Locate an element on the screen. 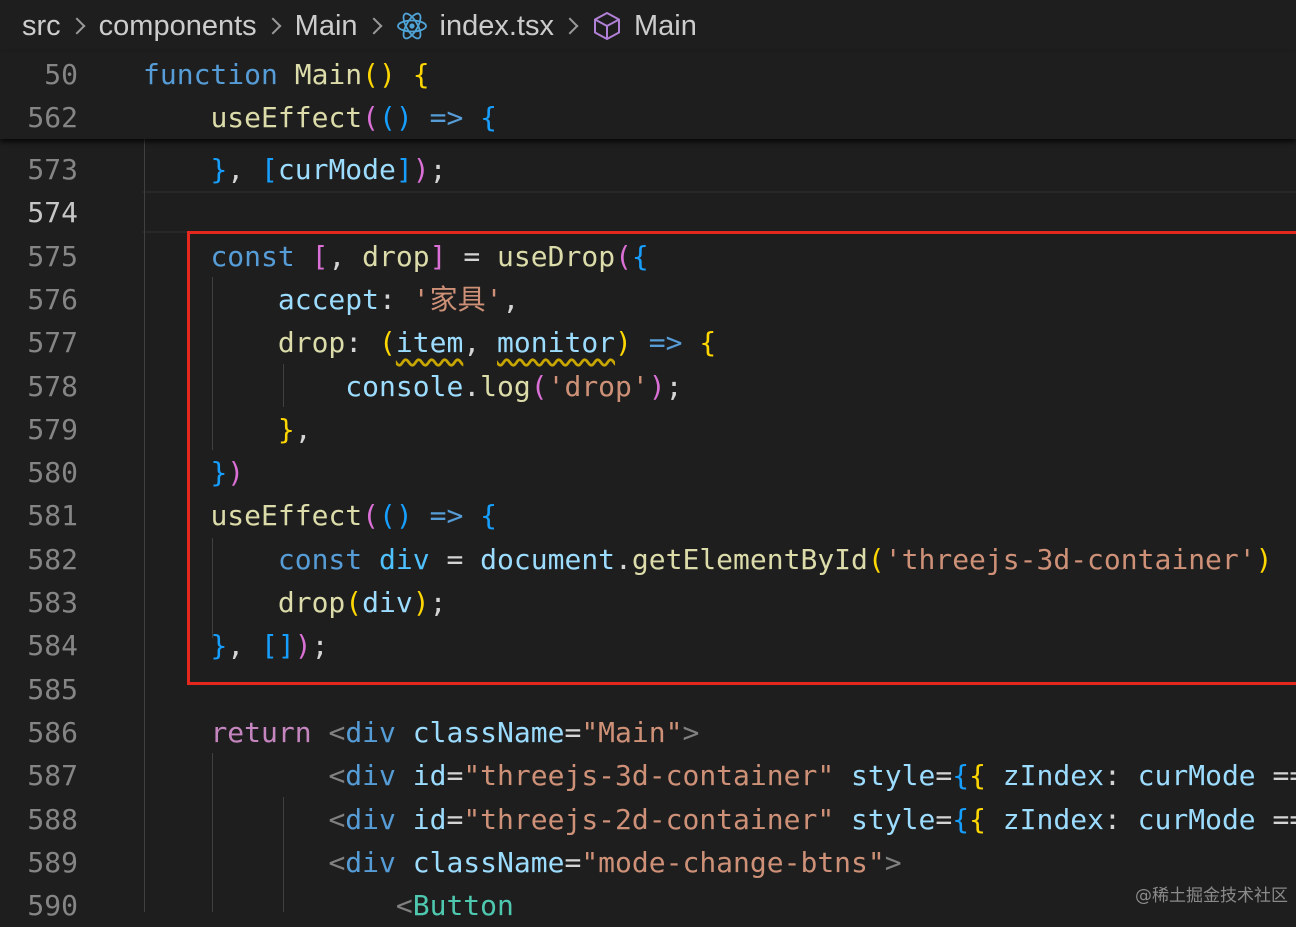 This screenshot has height=927, width=1296. line-number: 581 is located at coordinates (52, 515).